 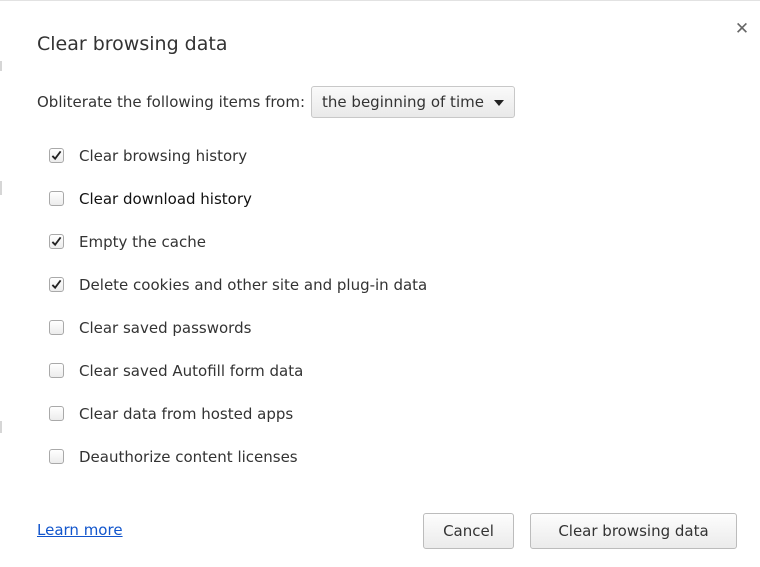 I want to click on option-deauthorize-licenses: Deauthorize content licenses, so click(x=238, y=456).